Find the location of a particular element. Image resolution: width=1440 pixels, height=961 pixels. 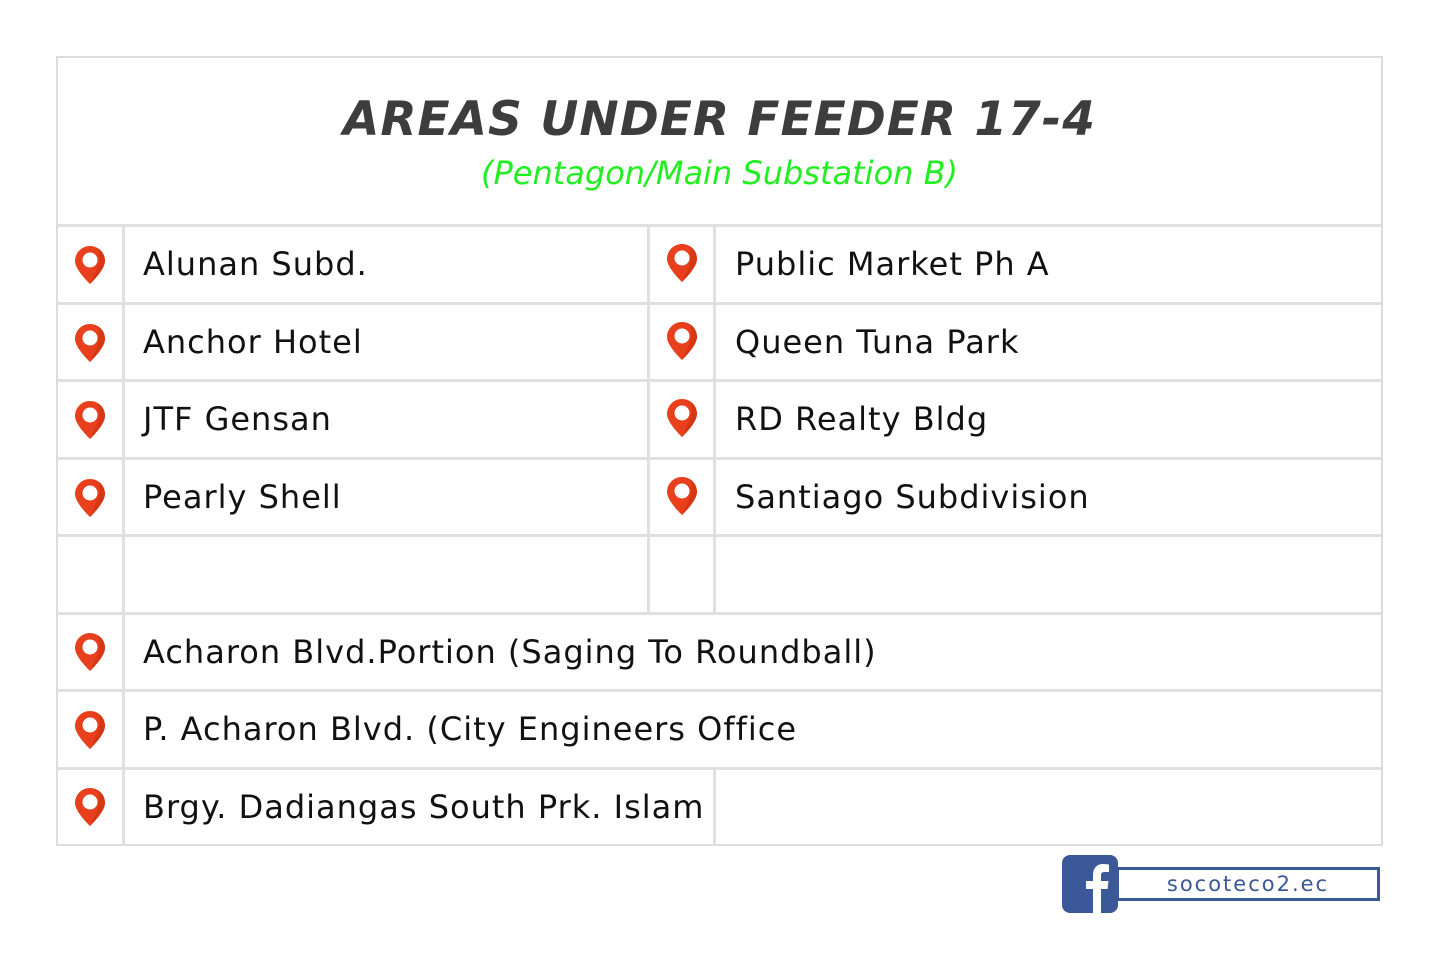

area-label: Queen Tuna Park is located at coordinates (877, 342).